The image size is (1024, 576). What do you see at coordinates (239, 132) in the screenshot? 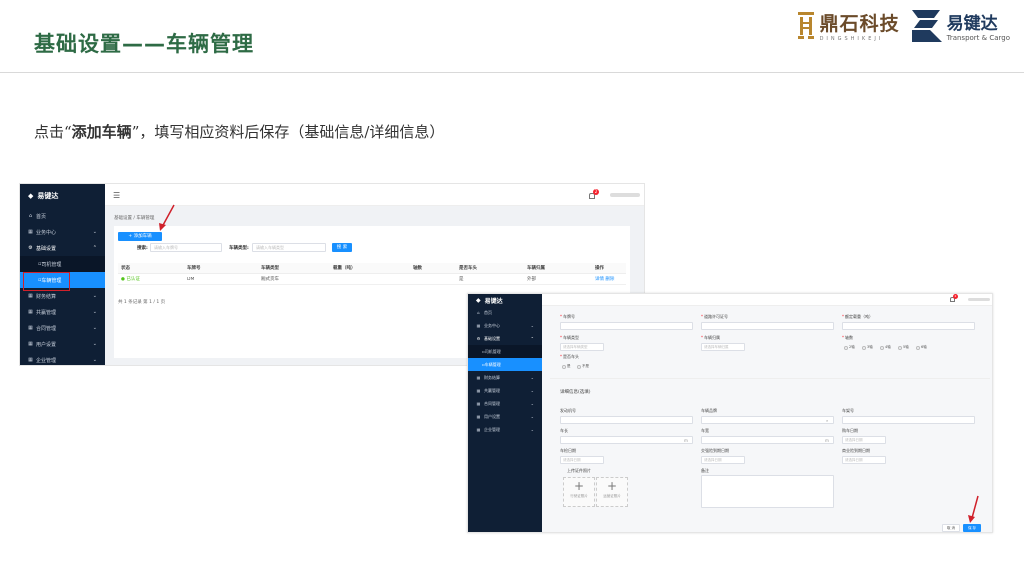
I see `instruction-text: 点击“添加车辆”，填写相应资料后保存（基础信息/详细信息）` at bounding box center [239, 132].